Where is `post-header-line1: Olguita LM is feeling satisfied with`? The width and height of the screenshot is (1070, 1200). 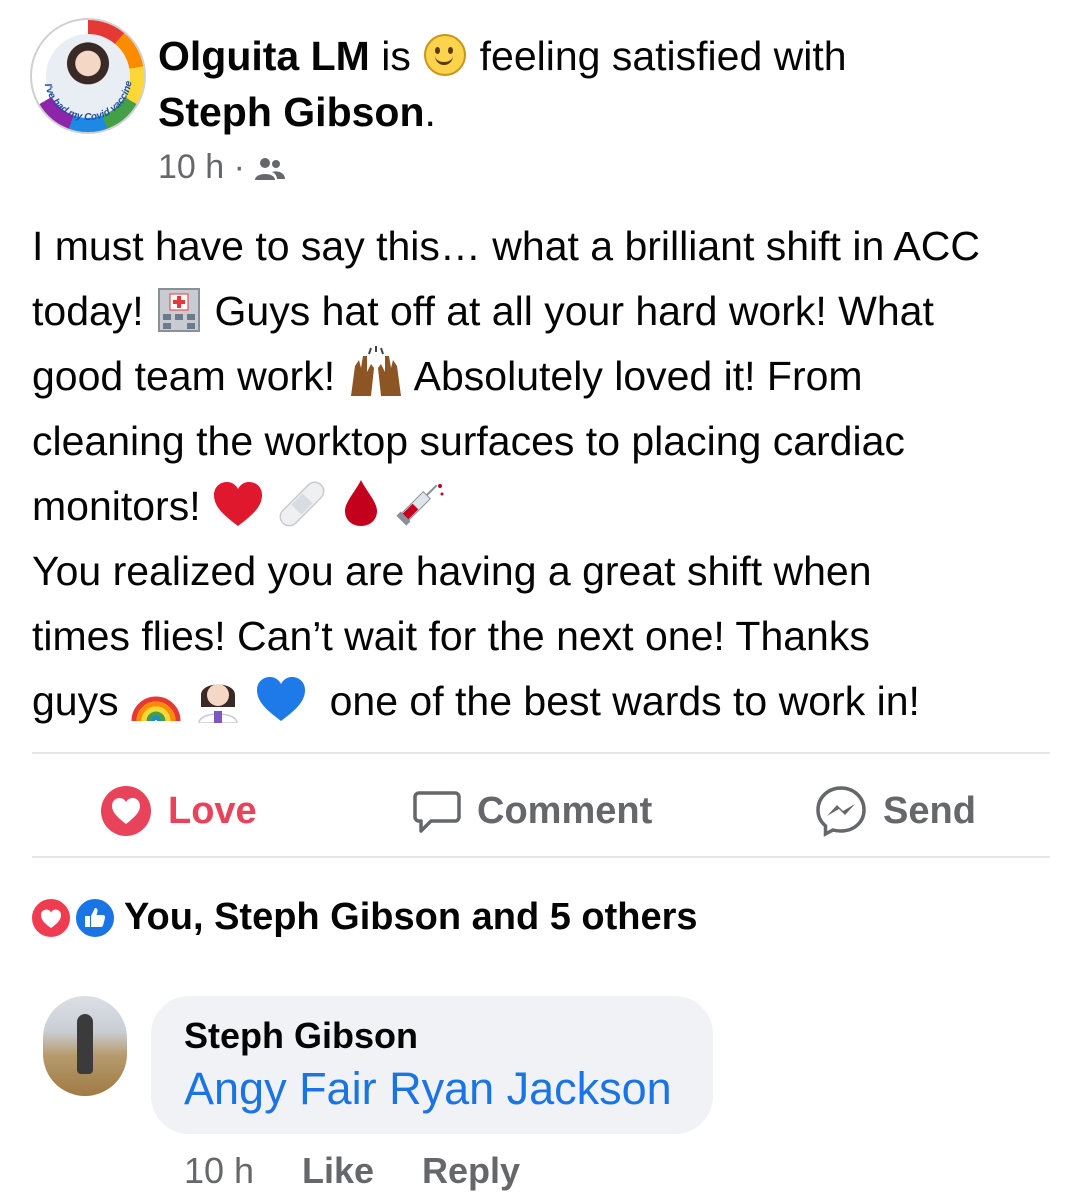
post-header-line1: Olguita LM is feeling satisfied with is located at coordinates (502, 56).